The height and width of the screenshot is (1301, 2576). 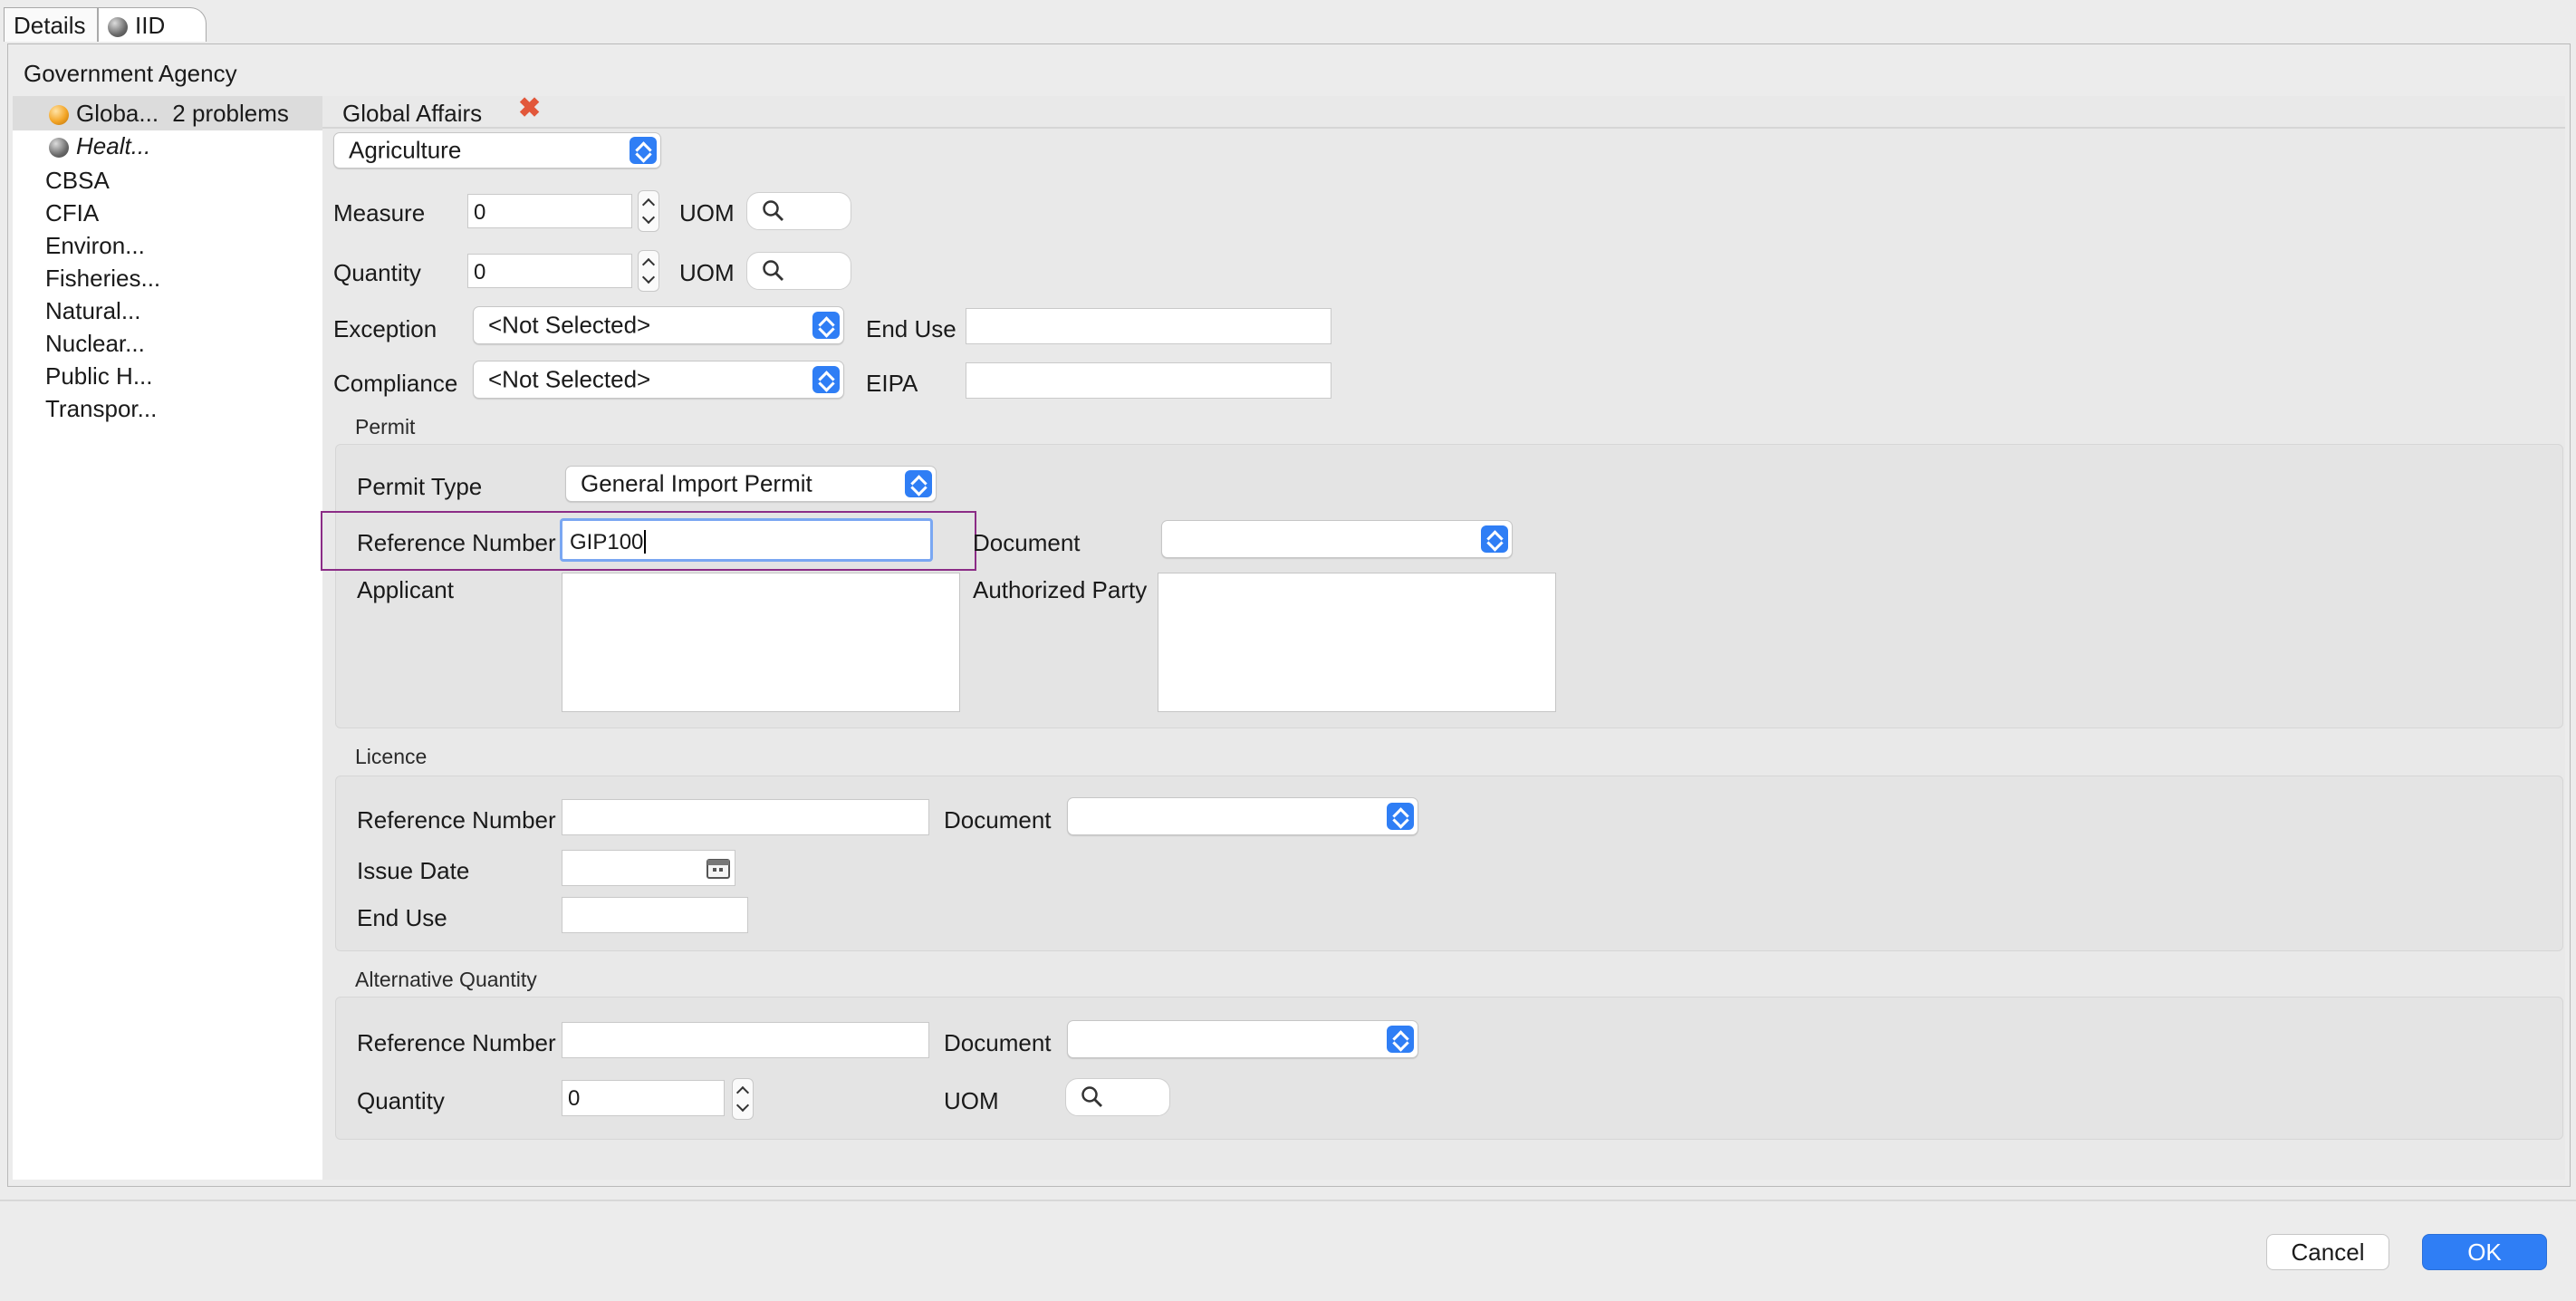 I want to click on licence-document-select, so click(x=1242, y=816).